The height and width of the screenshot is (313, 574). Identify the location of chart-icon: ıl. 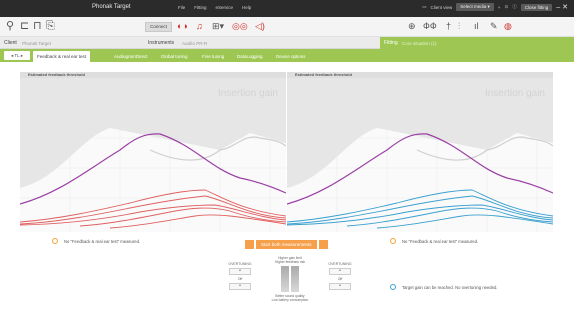
(476, 26).